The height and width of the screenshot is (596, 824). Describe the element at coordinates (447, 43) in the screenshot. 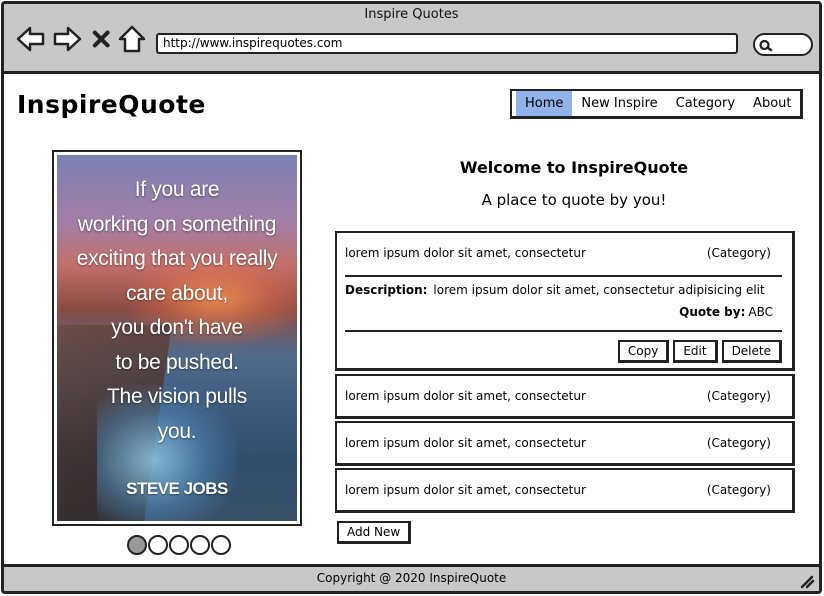

I see `address-bar: http://www.inspirequotes.com` at that location.